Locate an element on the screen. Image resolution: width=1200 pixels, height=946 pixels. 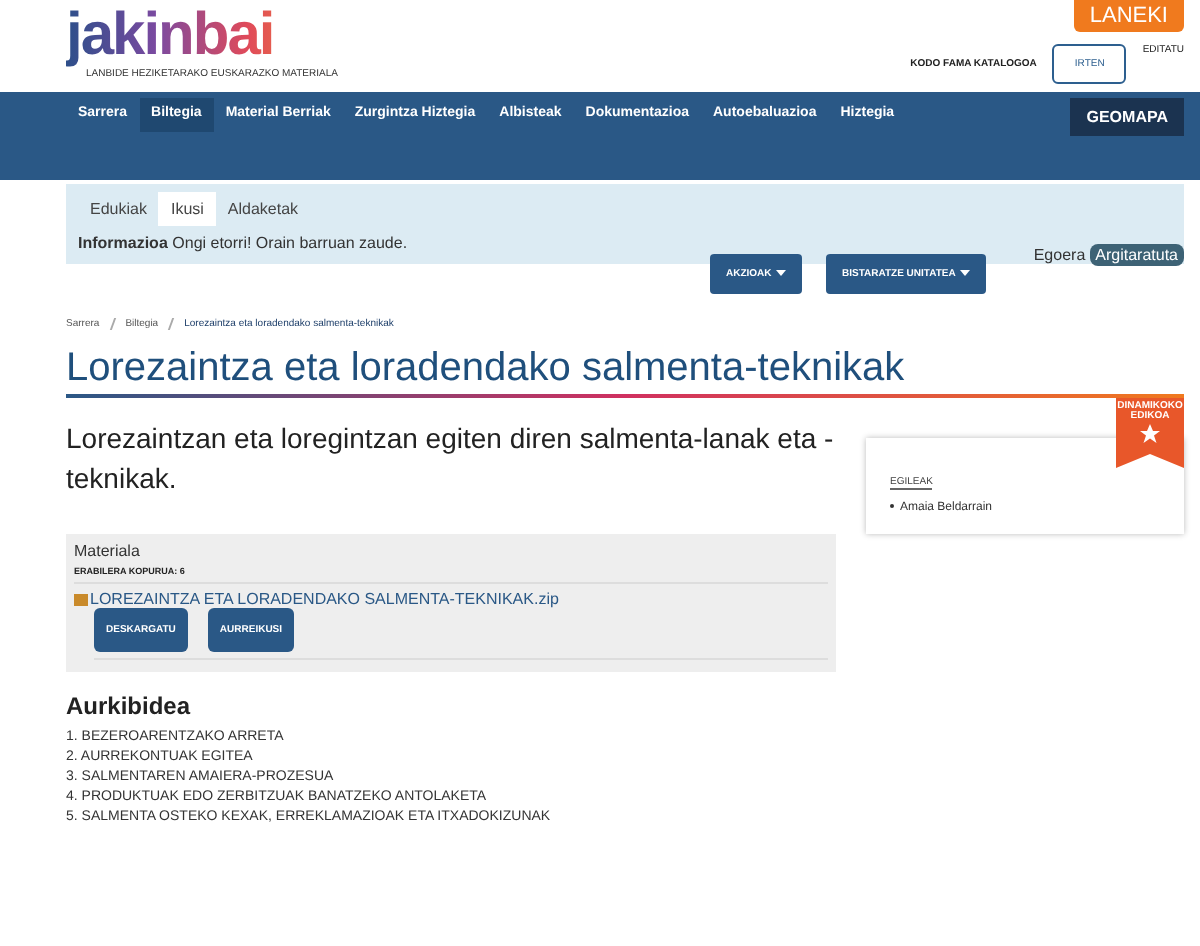
map-button: GEOMAPA is located at coordinates (1127, 117).